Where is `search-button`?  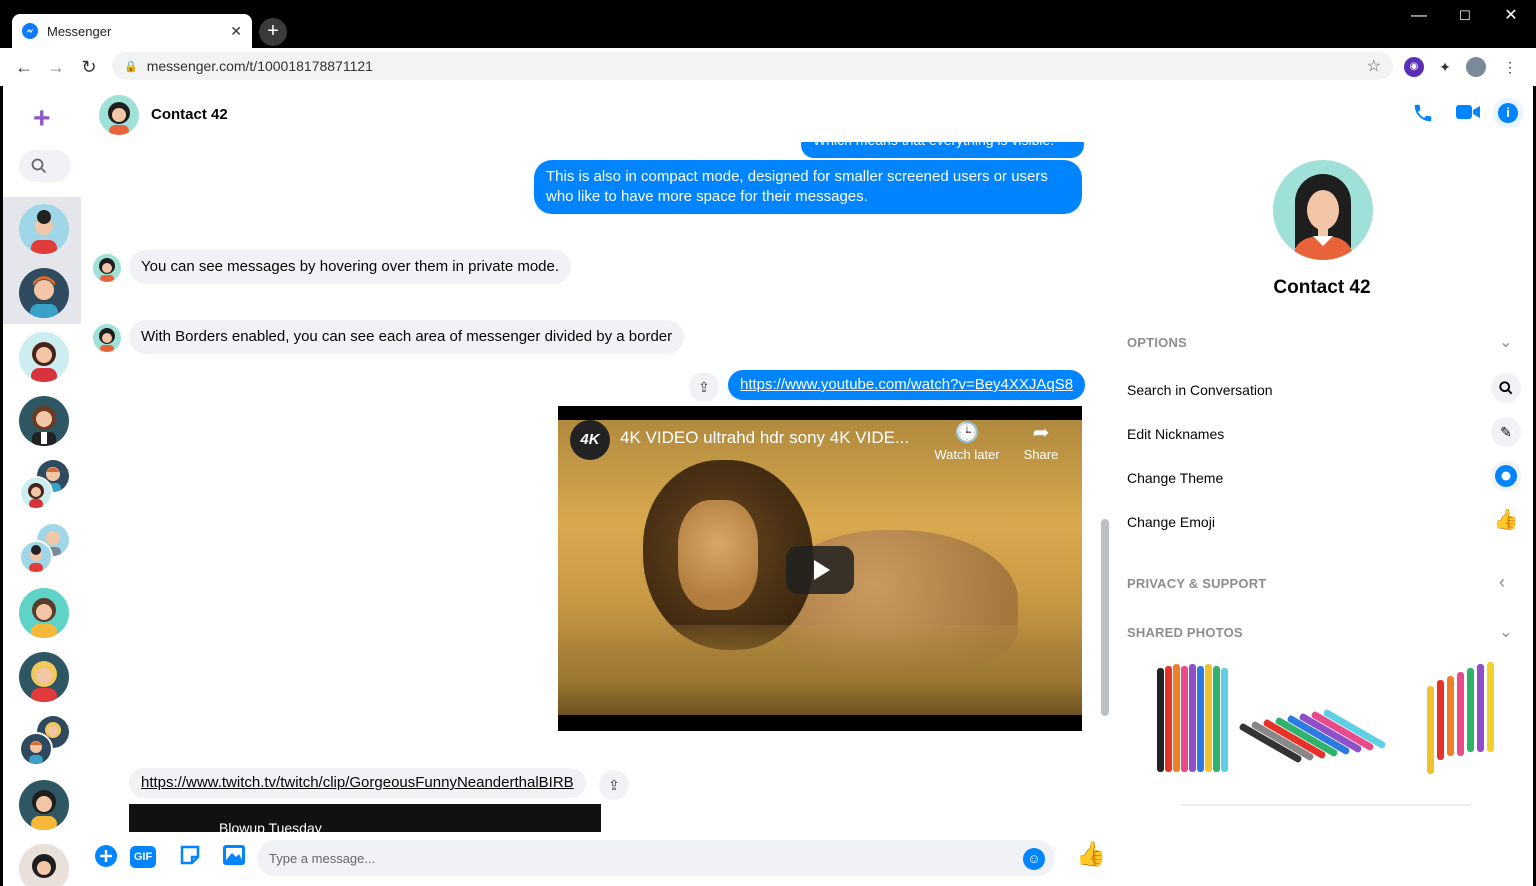 search-button is located at coordinates (45, 166).